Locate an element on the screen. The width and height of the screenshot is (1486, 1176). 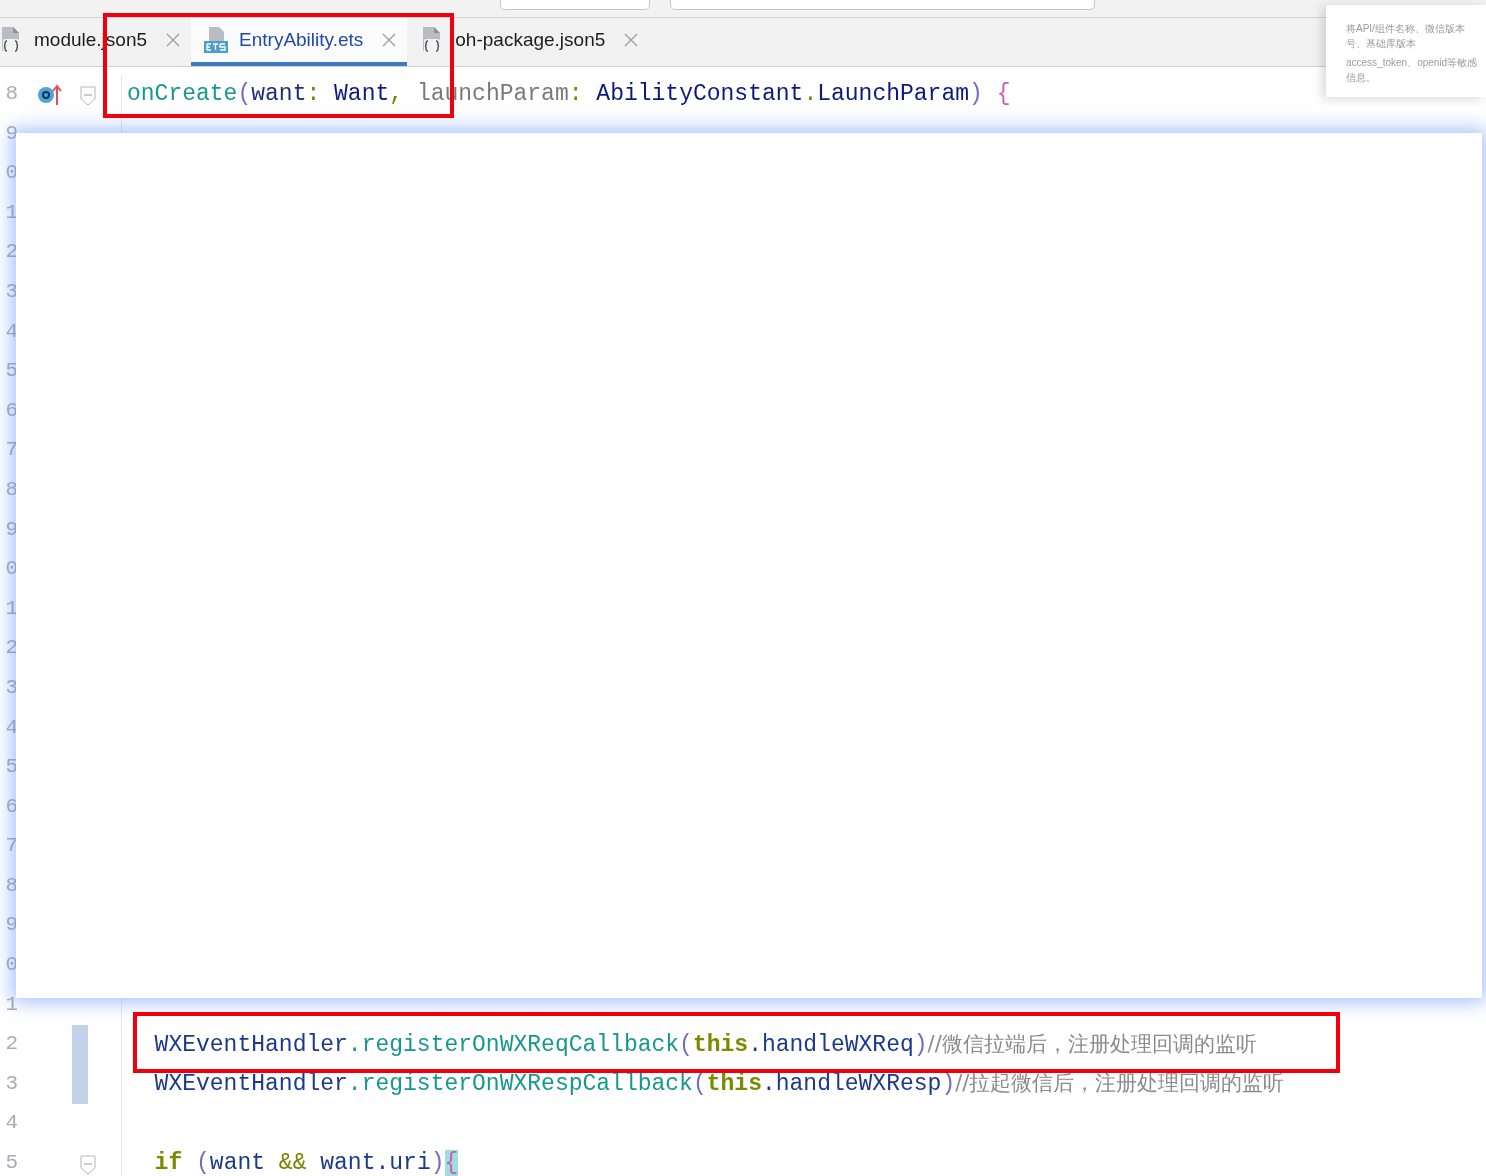
code-text: WXEventHandler.registerOnWXReqCallback(this.handleWXReq)//微信拉端后，注册处理回调的监听 is located at coordinates (705, 1044).